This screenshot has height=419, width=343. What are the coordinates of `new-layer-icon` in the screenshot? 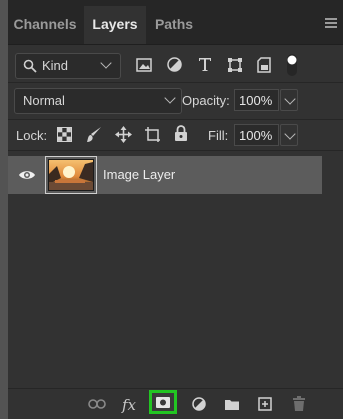 It's located at (265, 404).